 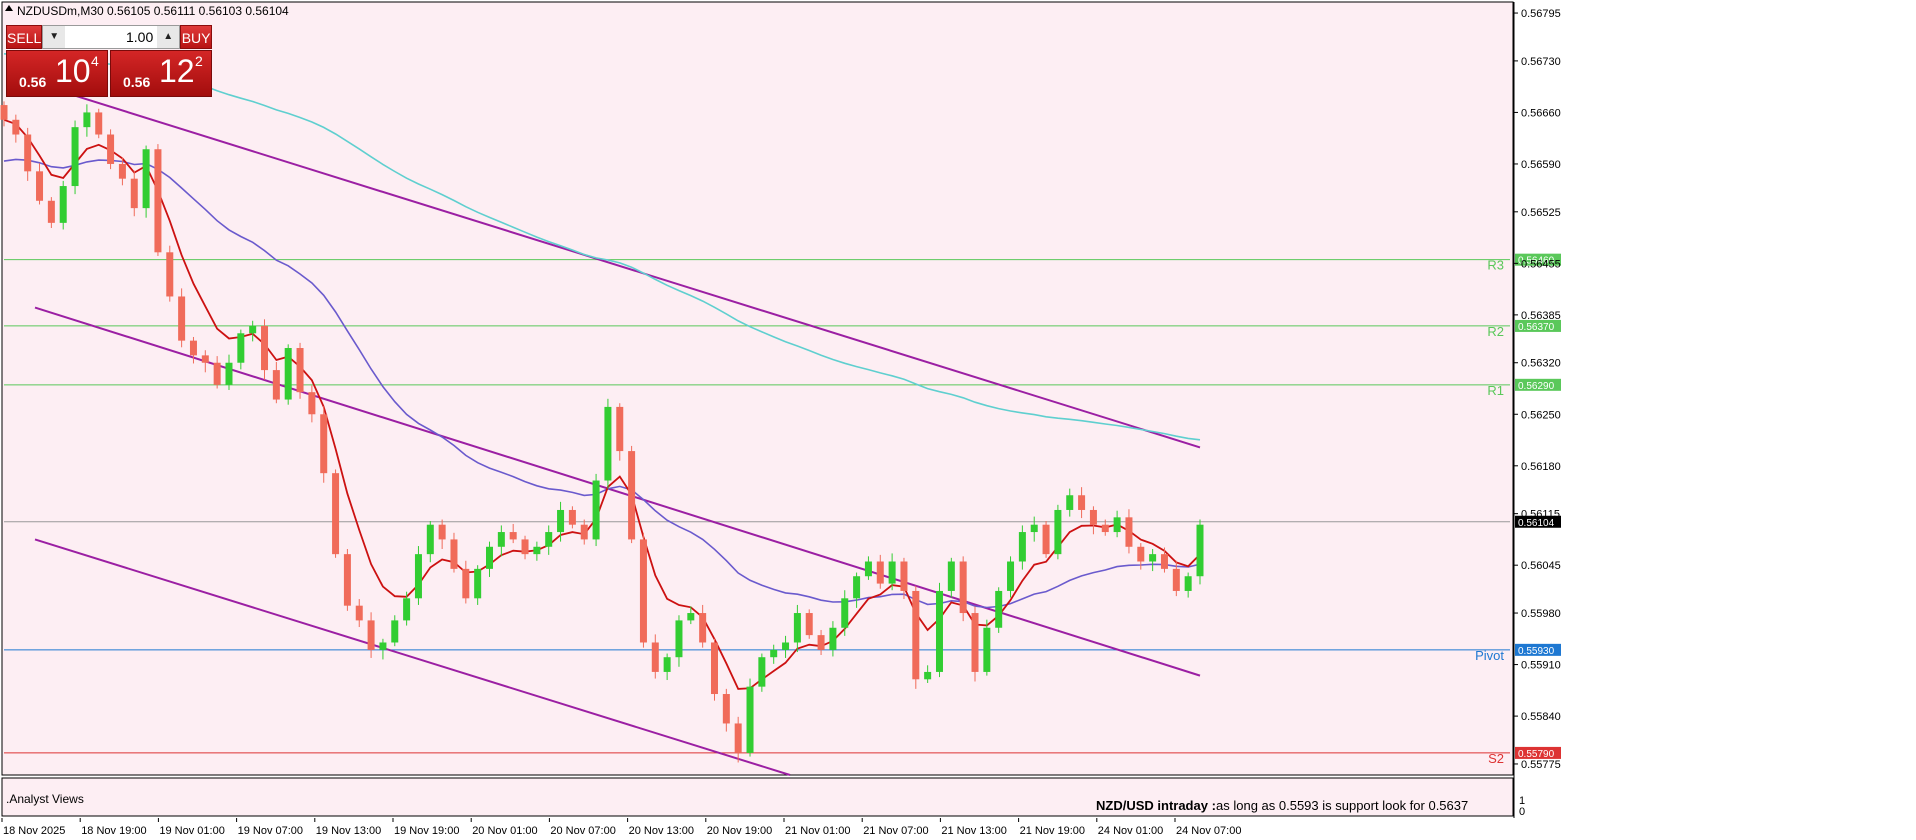 What do you see at coordinates (1541, 614) in the screenshot?
I see `y-tick-label: 0.55980` at bounding box center [1541, 614].